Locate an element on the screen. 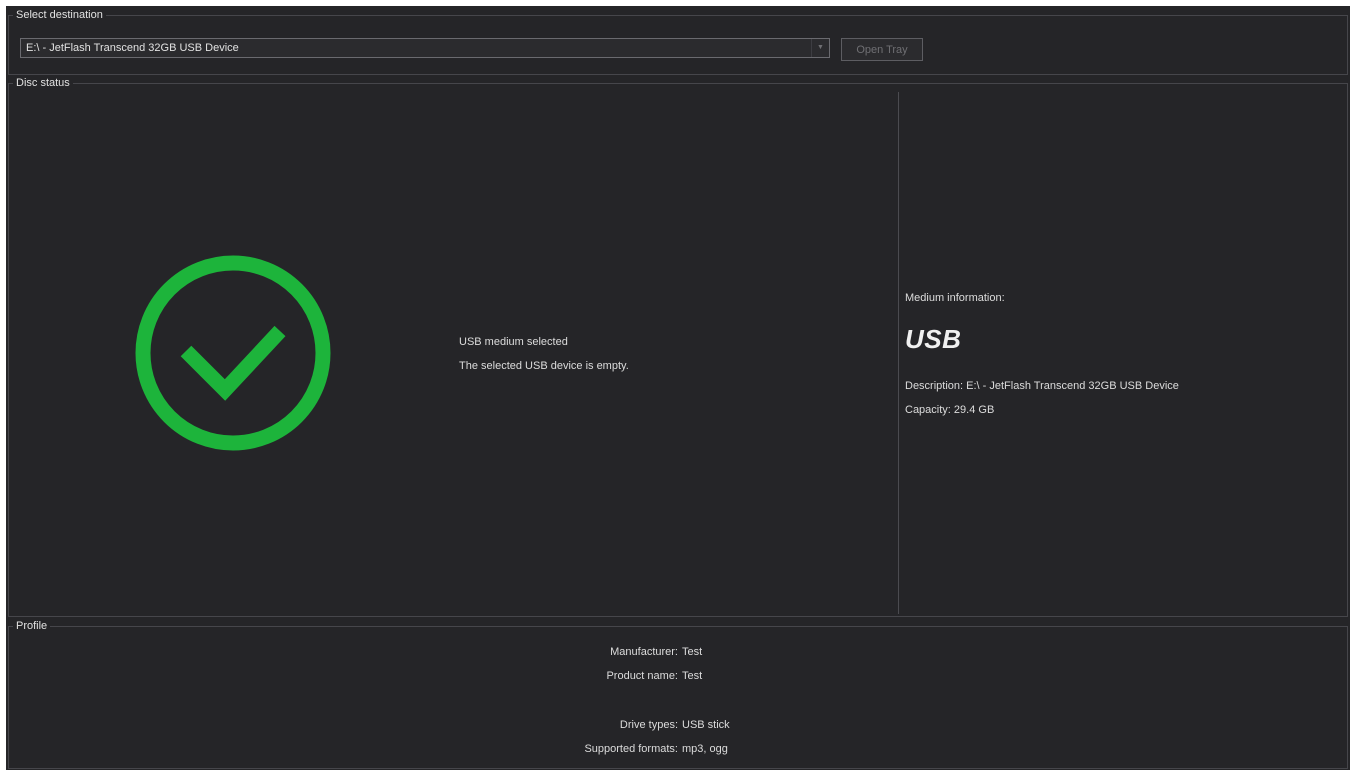  medium-information-label: Medium information: is located at coordinates (955, 298).